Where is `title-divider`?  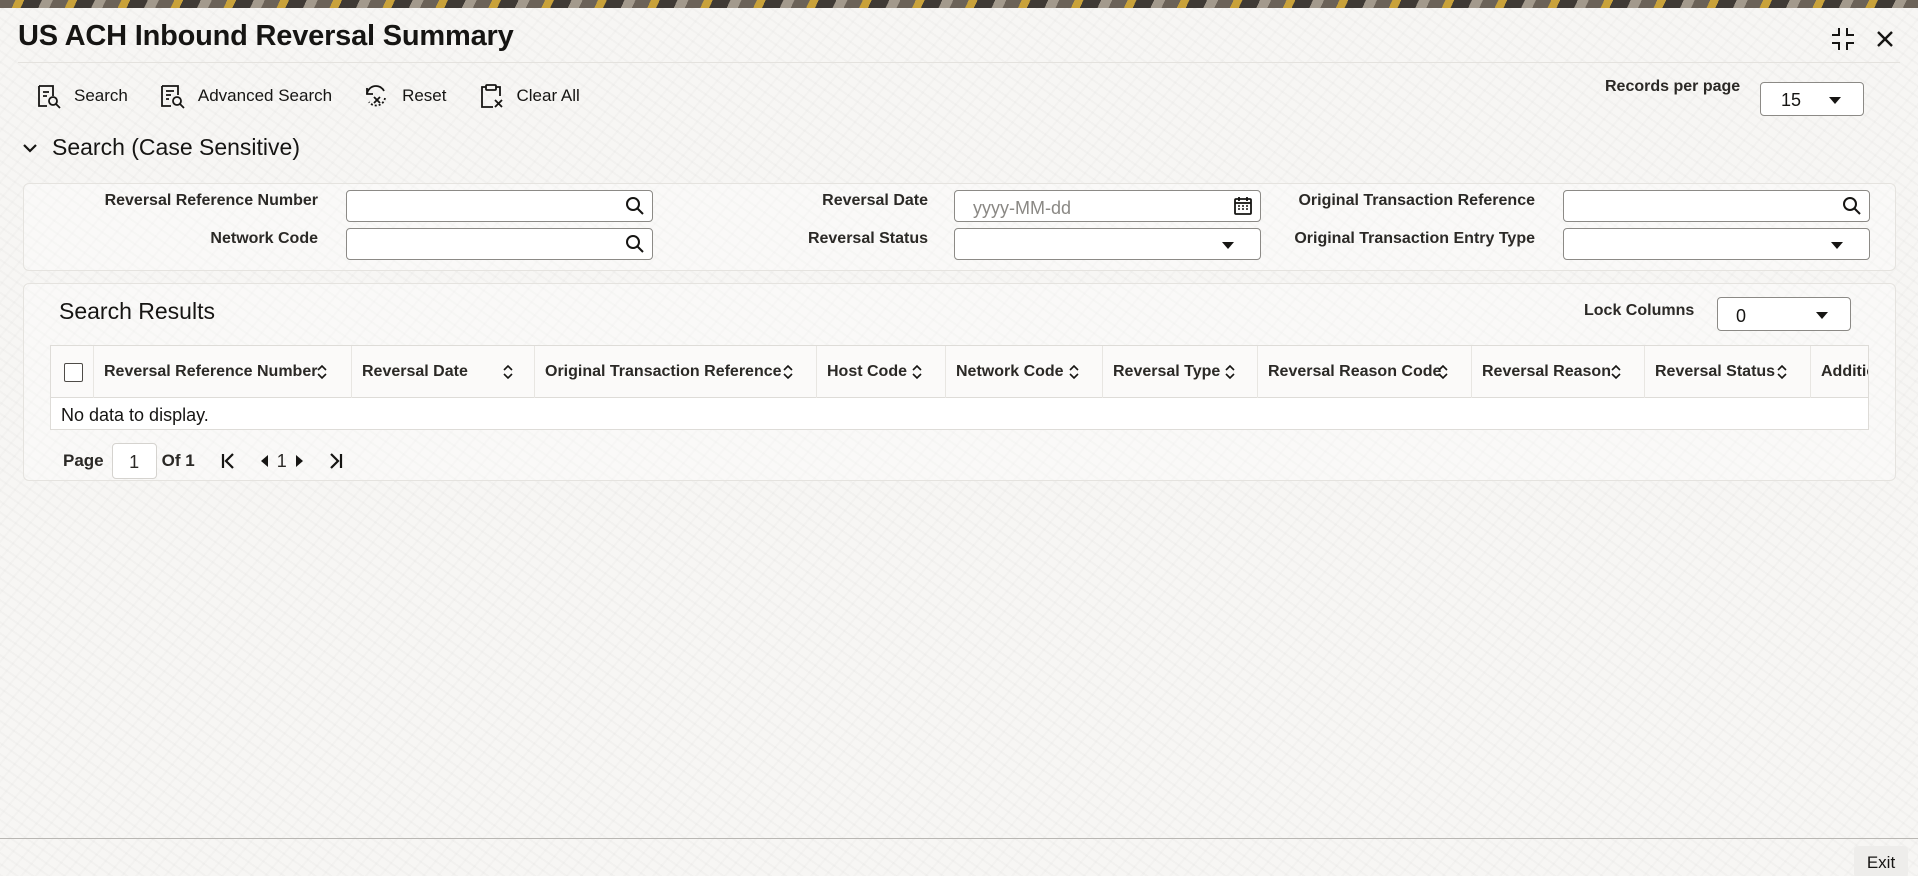 title-divider is located at coordinates (959, 62).